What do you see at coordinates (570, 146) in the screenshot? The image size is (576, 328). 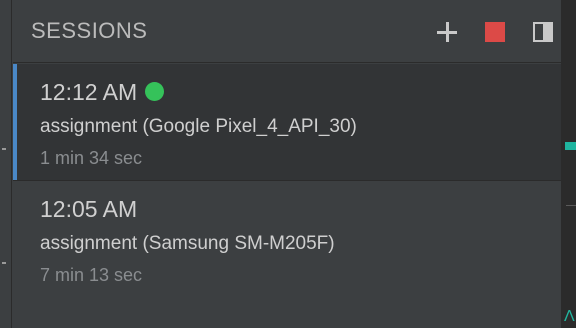 I see `timeline-marker` at bounding box center [570, 146].